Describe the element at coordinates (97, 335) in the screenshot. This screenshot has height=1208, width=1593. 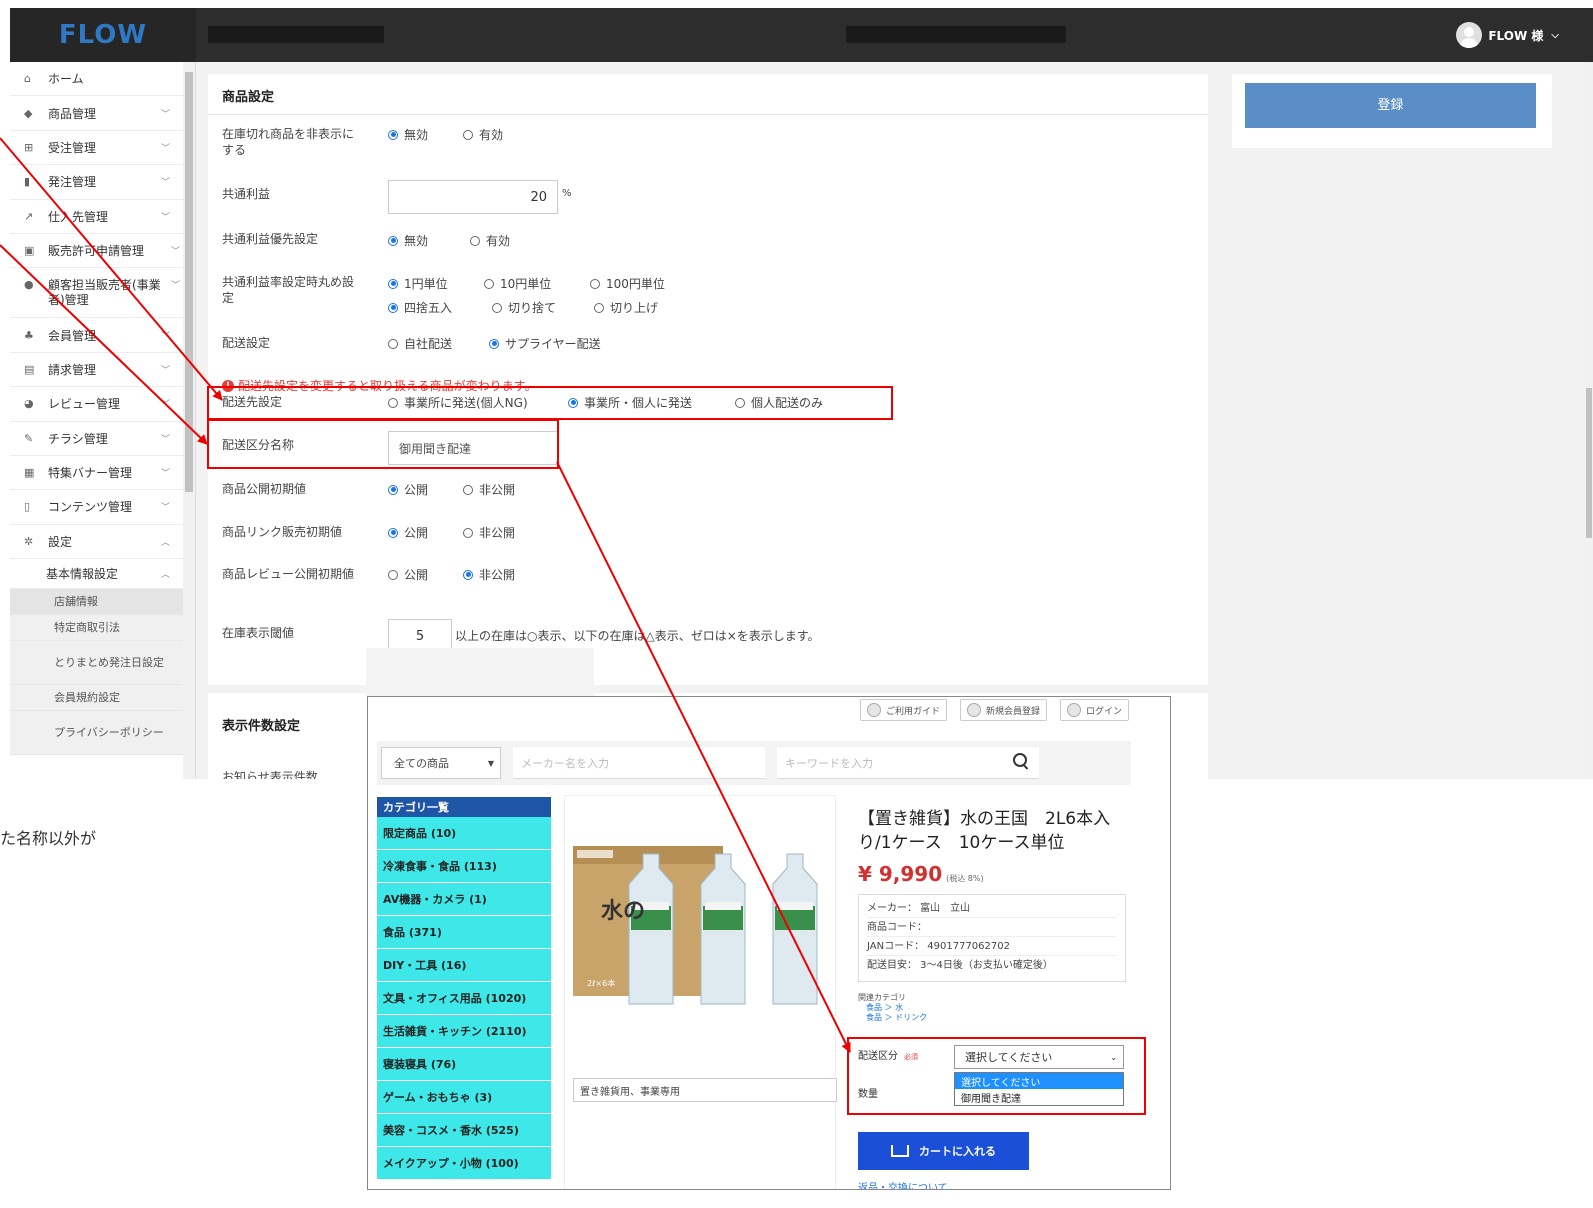
I see `sidebar-item-members: ♣ 会員管理 ﹀` at that location.